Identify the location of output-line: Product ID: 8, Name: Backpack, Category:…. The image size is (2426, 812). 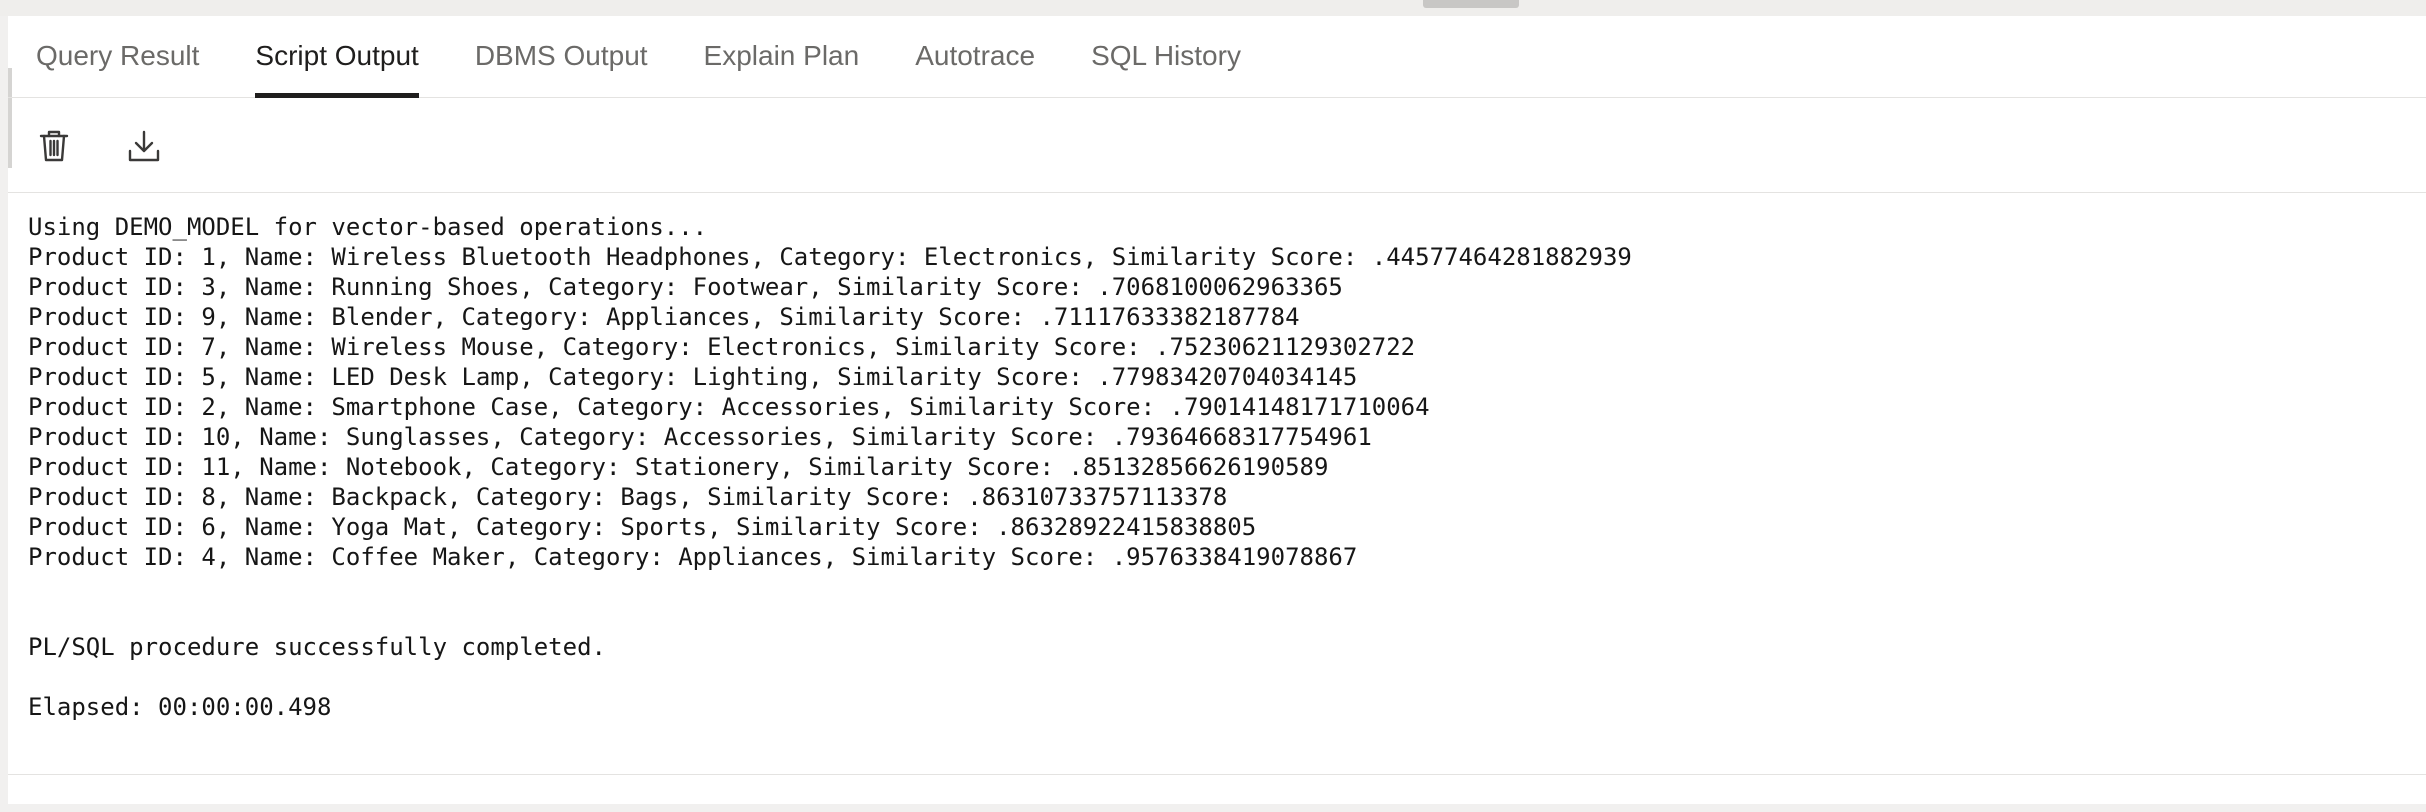
(628, 497).